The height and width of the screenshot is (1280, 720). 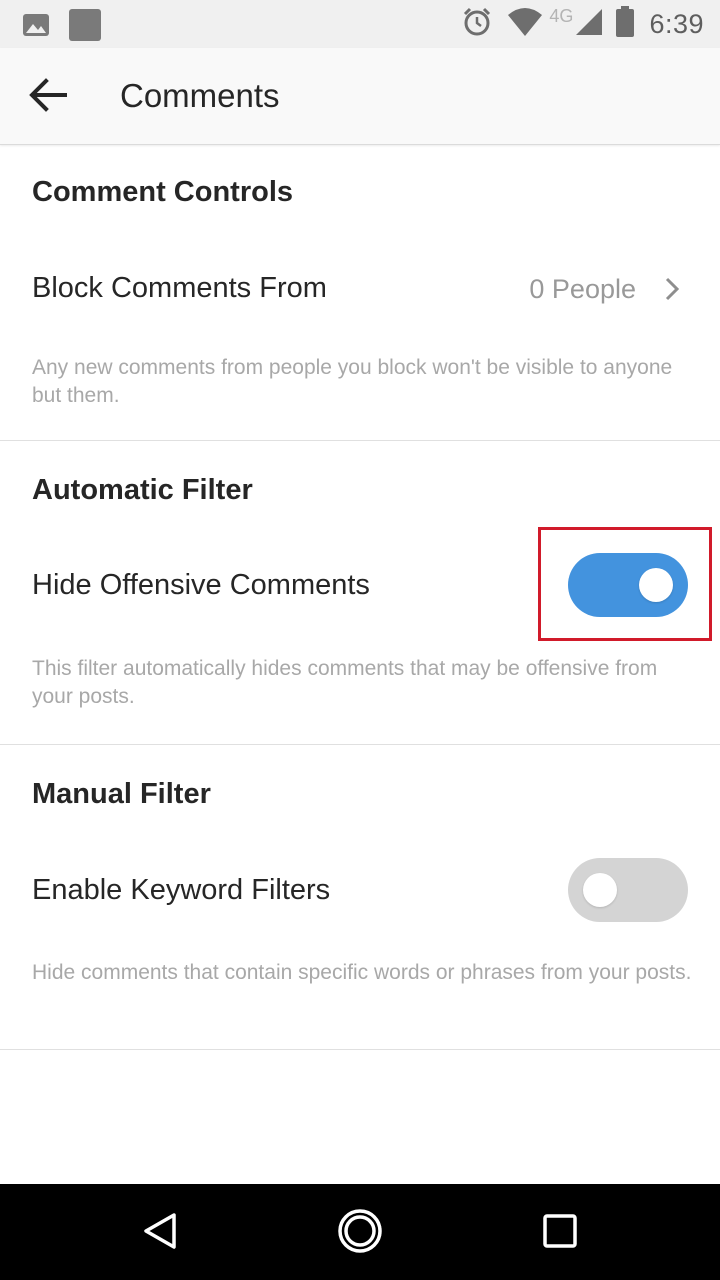 I want to click on status-bar: 4G 6:39, so click(x=360, y=24).